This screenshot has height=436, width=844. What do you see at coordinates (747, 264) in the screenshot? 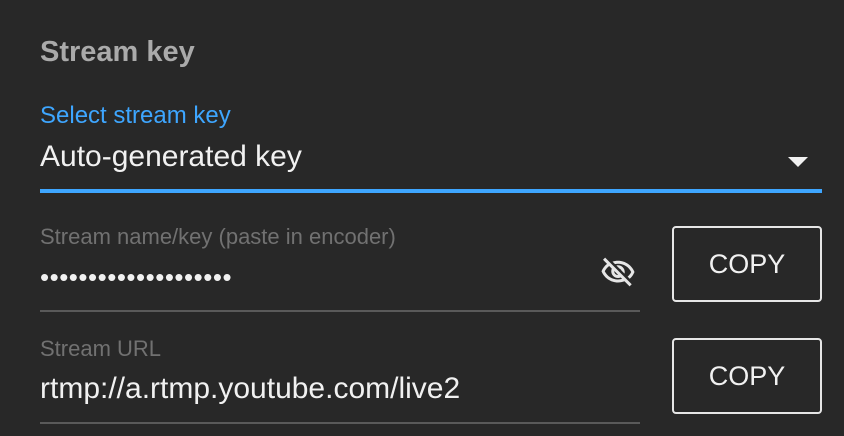
I see `copy-stream-key-button: COPY` at bounding box center [747, 264].